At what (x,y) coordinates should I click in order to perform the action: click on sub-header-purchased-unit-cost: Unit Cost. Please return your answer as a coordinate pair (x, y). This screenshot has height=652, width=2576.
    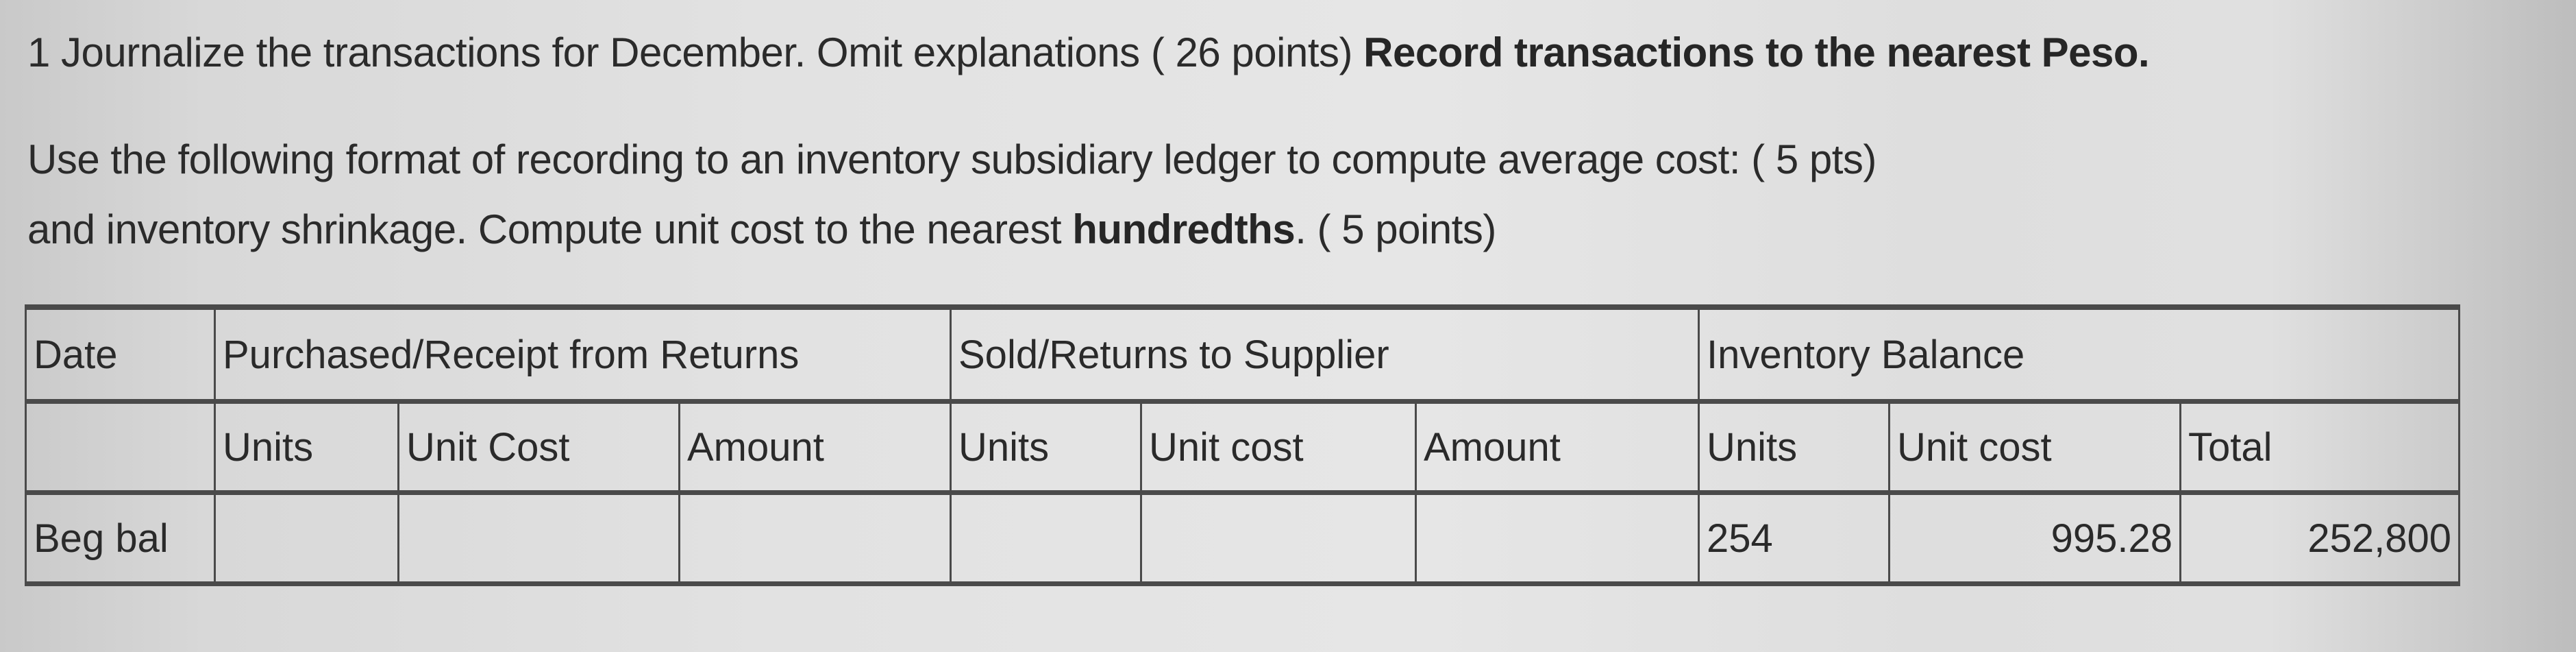
    Looking at the image, I should click on (538, 447).